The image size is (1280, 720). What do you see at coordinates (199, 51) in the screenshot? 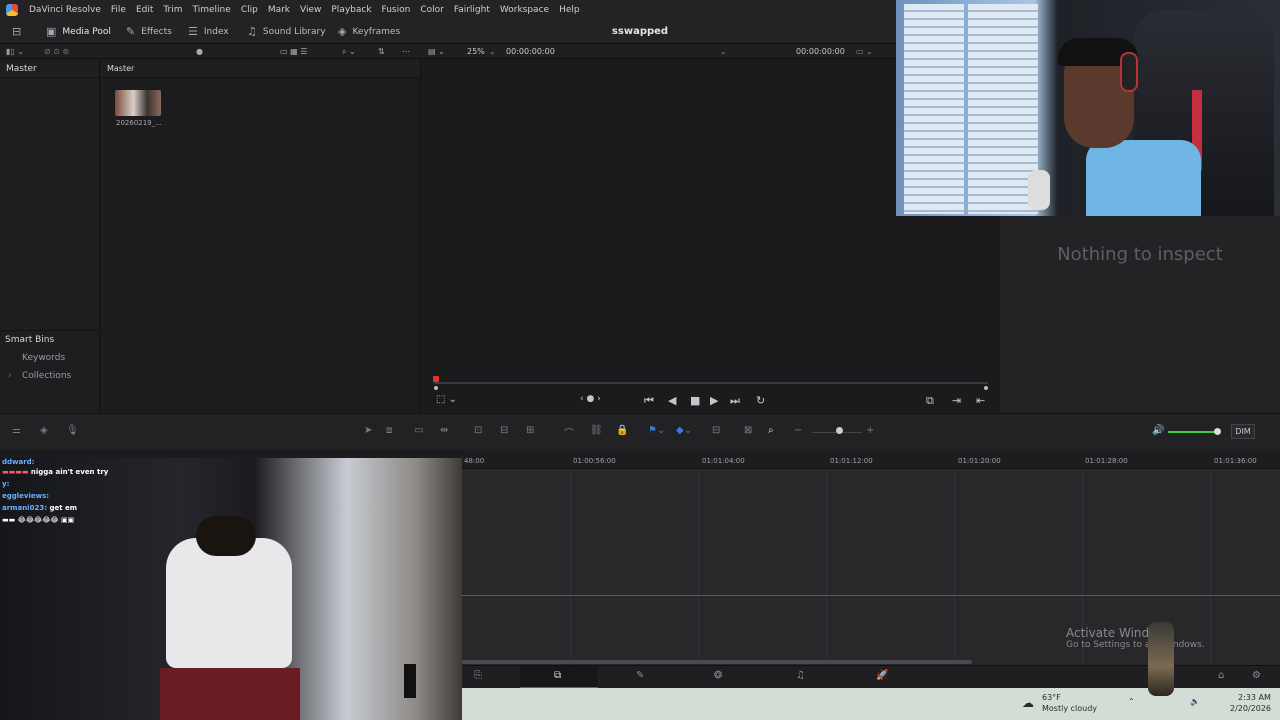
I see `thumbnail-size-slider: ●` at bounding box center [199, 51].